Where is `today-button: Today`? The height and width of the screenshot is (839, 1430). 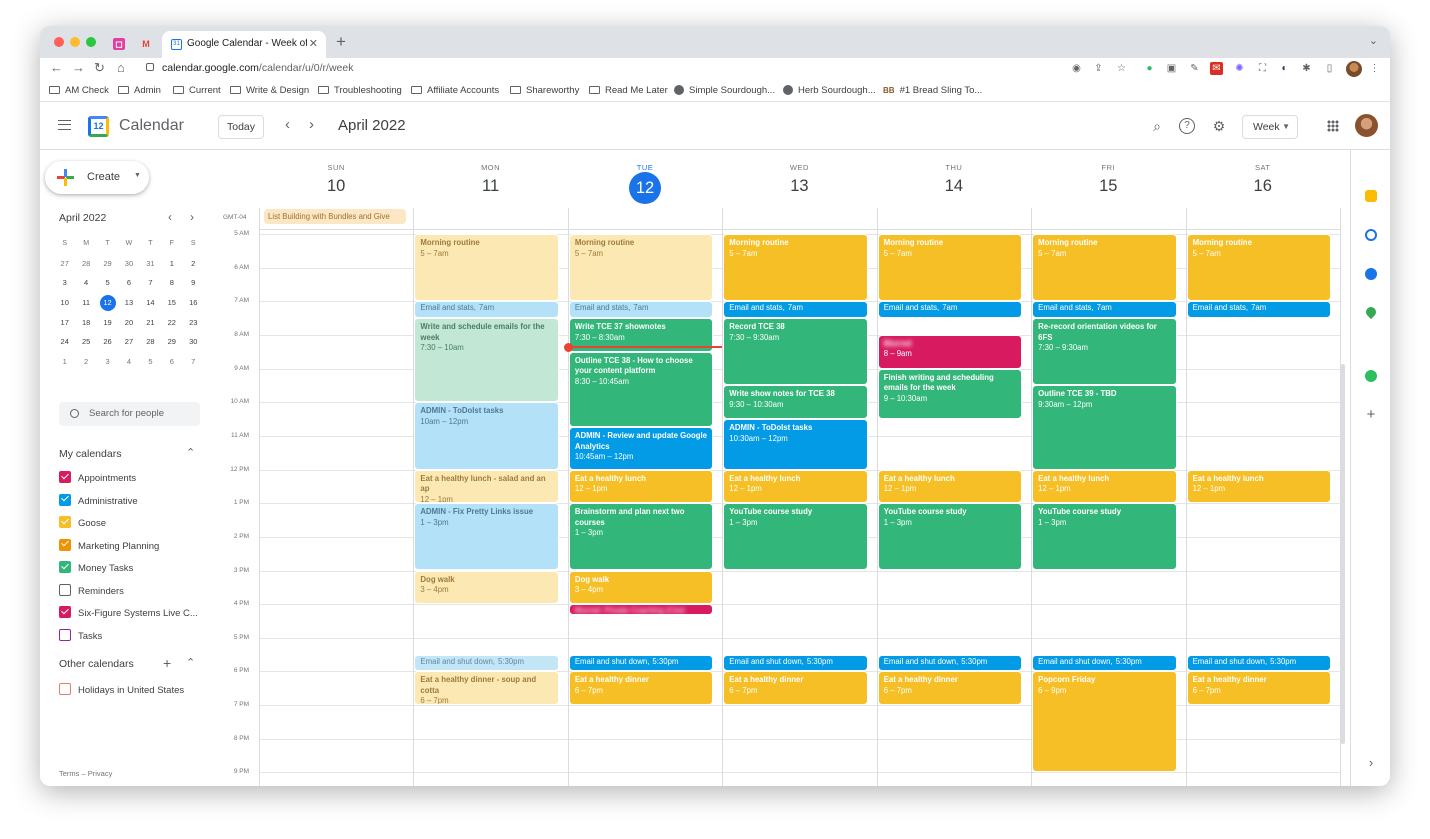 today-button: Today is located at coordinates (241, 127).